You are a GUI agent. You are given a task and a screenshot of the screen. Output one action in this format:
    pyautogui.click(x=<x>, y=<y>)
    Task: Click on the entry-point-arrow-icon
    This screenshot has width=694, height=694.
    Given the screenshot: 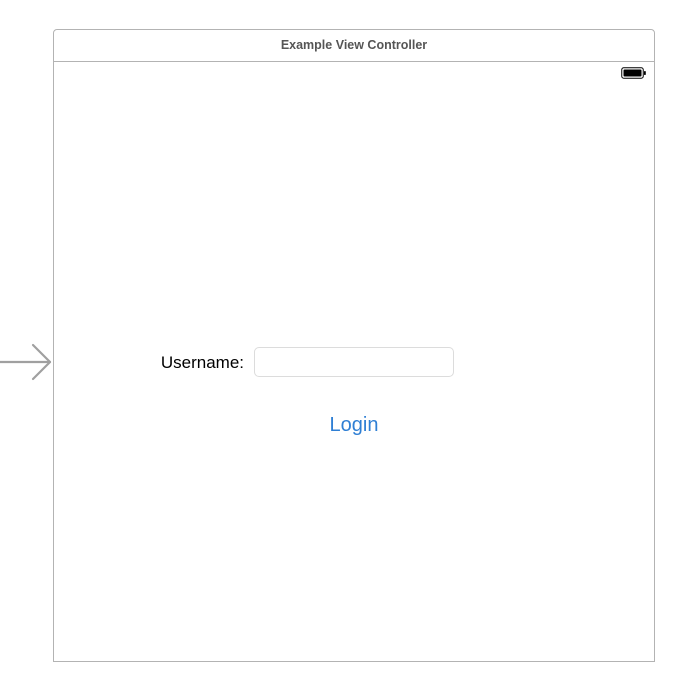 What is the action you would take?
    pyautogui.click(x=28, y=362)
    